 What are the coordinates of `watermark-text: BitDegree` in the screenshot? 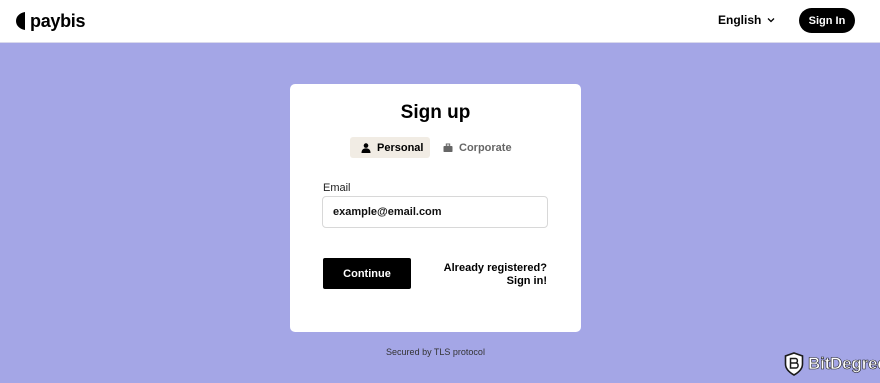 It's located at (844, 364).